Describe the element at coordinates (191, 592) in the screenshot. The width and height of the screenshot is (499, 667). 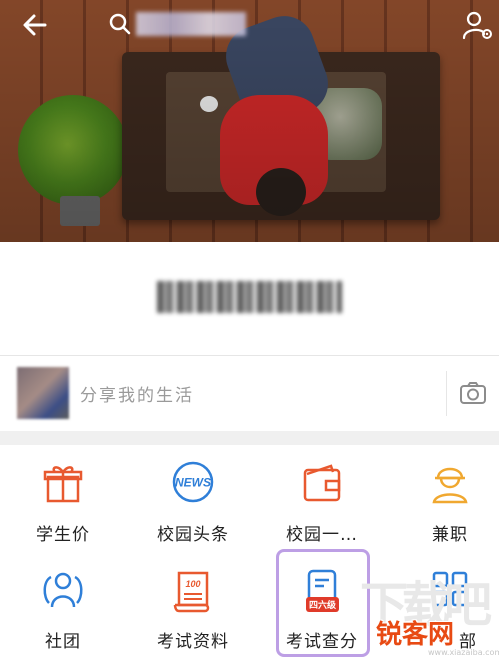
I see `scroll-icon: 100` at that location.